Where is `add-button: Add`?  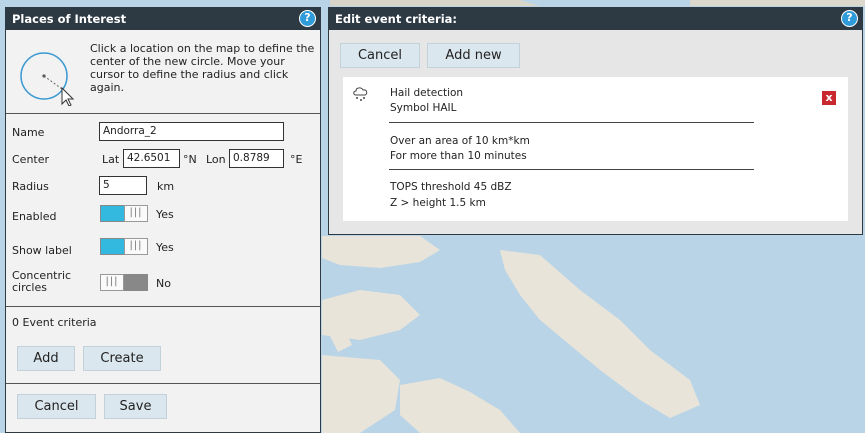
add-button: Add is located at coordinates (46, 358).